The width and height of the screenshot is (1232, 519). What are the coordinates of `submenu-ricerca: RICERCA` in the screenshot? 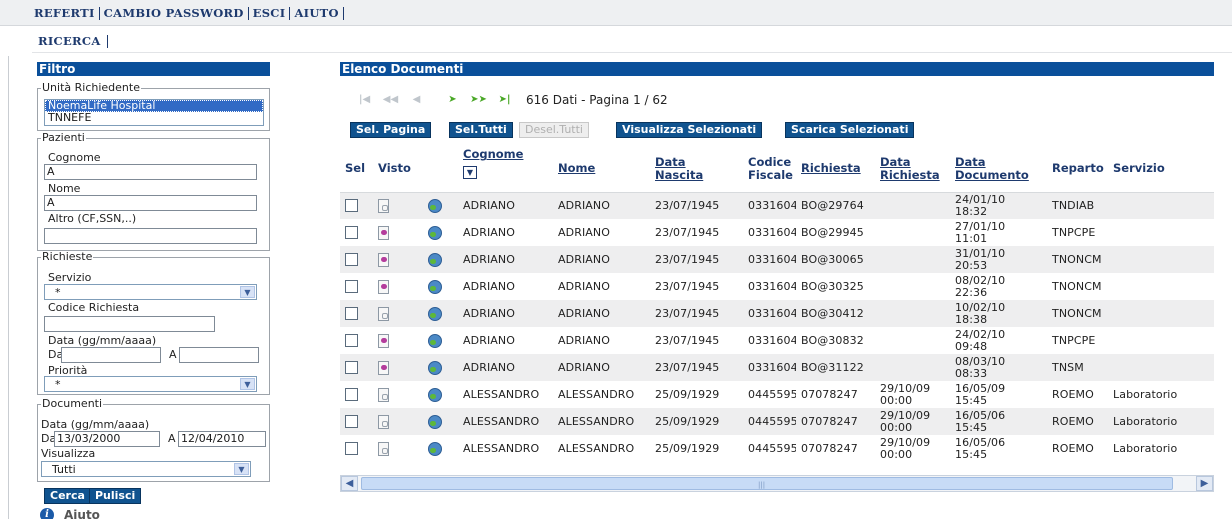 It's located at (73, 41).